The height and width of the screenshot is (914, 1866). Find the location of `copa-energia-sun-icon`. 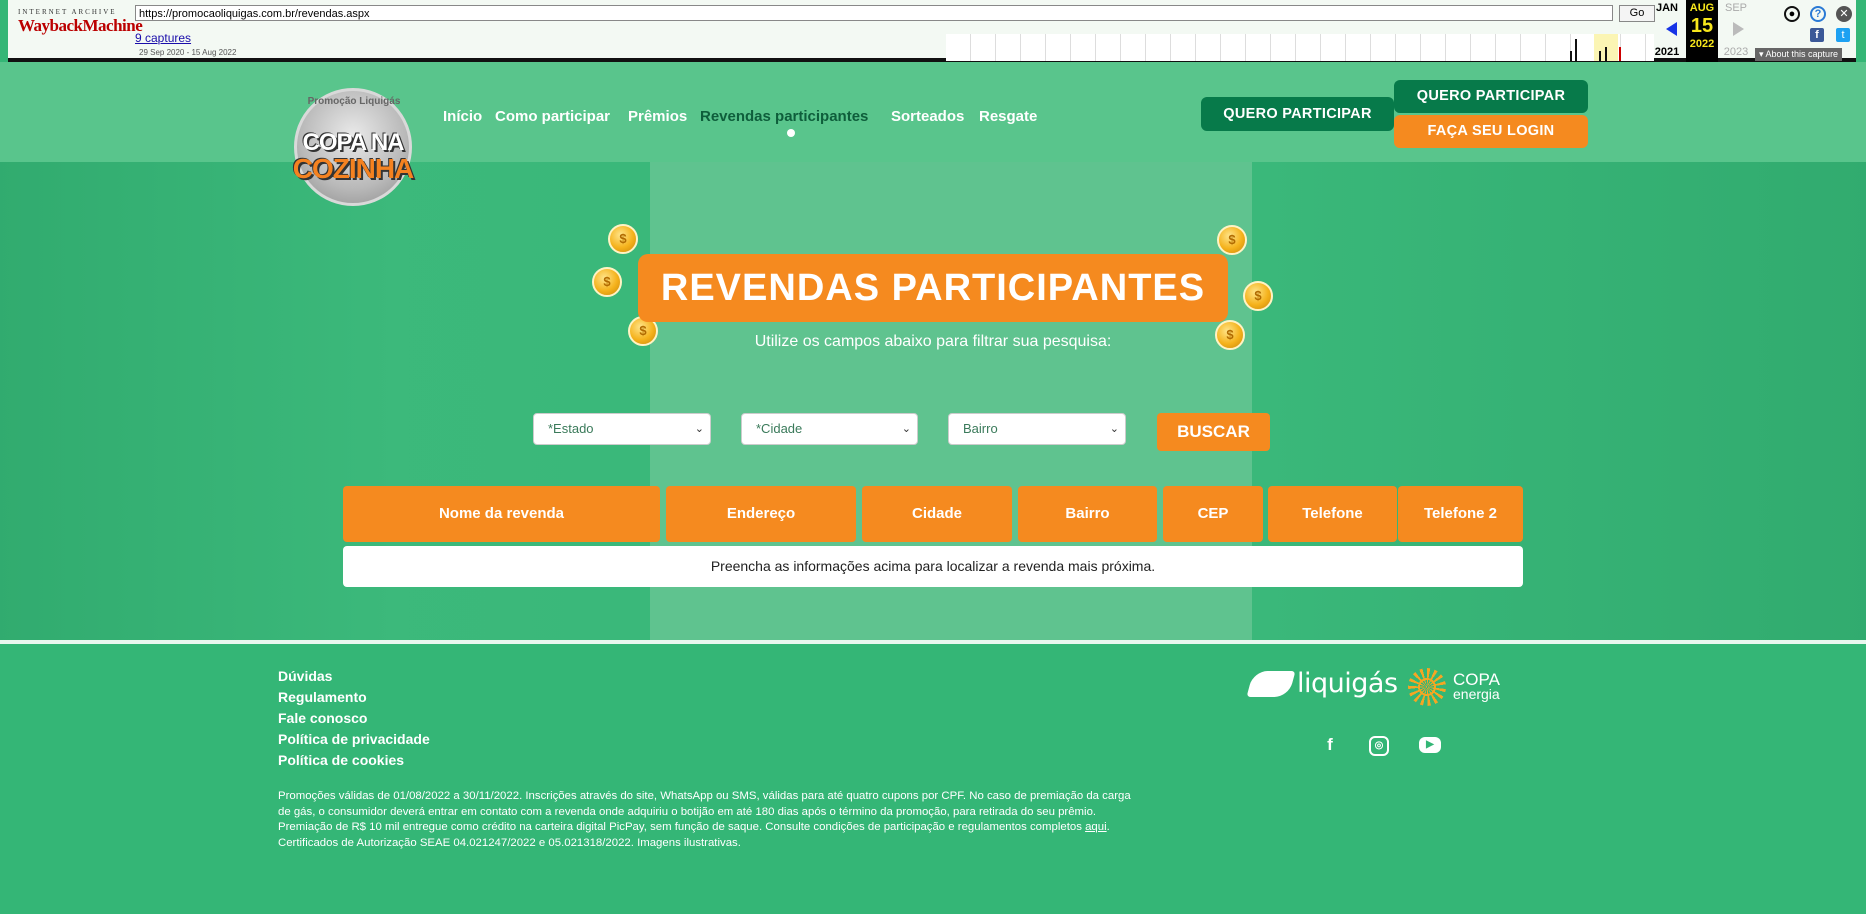

copa-energia-sun-icon is located at coordinates (1427, 687).